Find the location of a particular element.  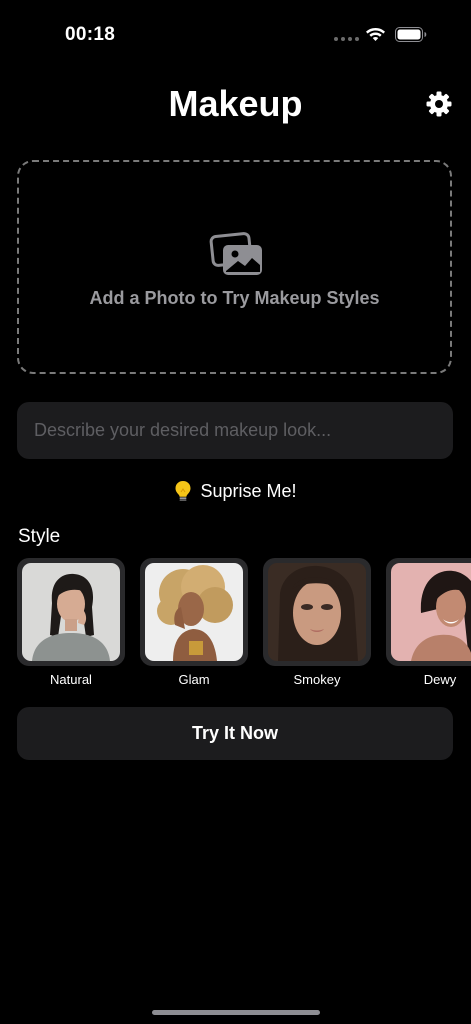

style-option-natural: Natural is located at coordinates (71, 622).